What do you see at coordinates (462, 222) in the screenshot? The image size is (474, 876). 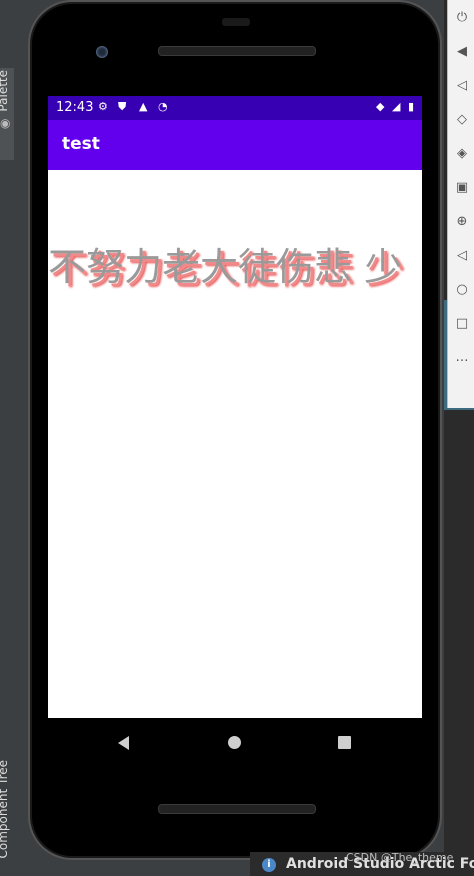 I see `zoom-icon: ⊕` at bounding box center [462, 222].